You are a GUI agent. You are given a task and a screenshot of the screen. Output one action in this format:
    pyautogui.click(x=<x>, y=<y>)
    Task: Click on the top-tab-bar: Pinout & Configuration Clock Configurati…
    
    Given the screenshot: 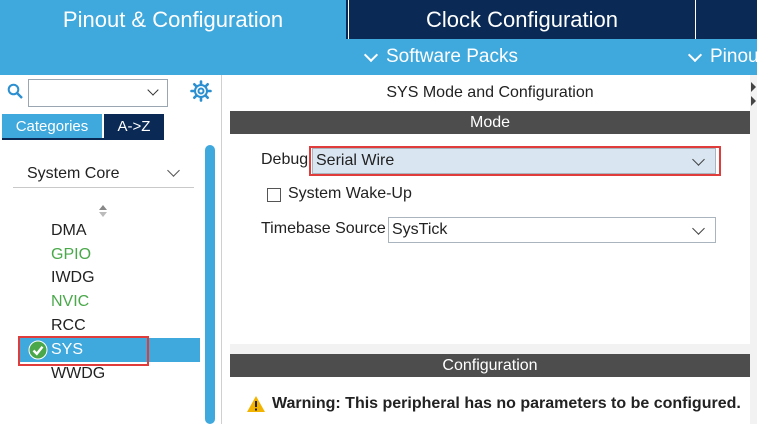 What is the action you would take?
    pyautogui.click(x=378, y=19)
    